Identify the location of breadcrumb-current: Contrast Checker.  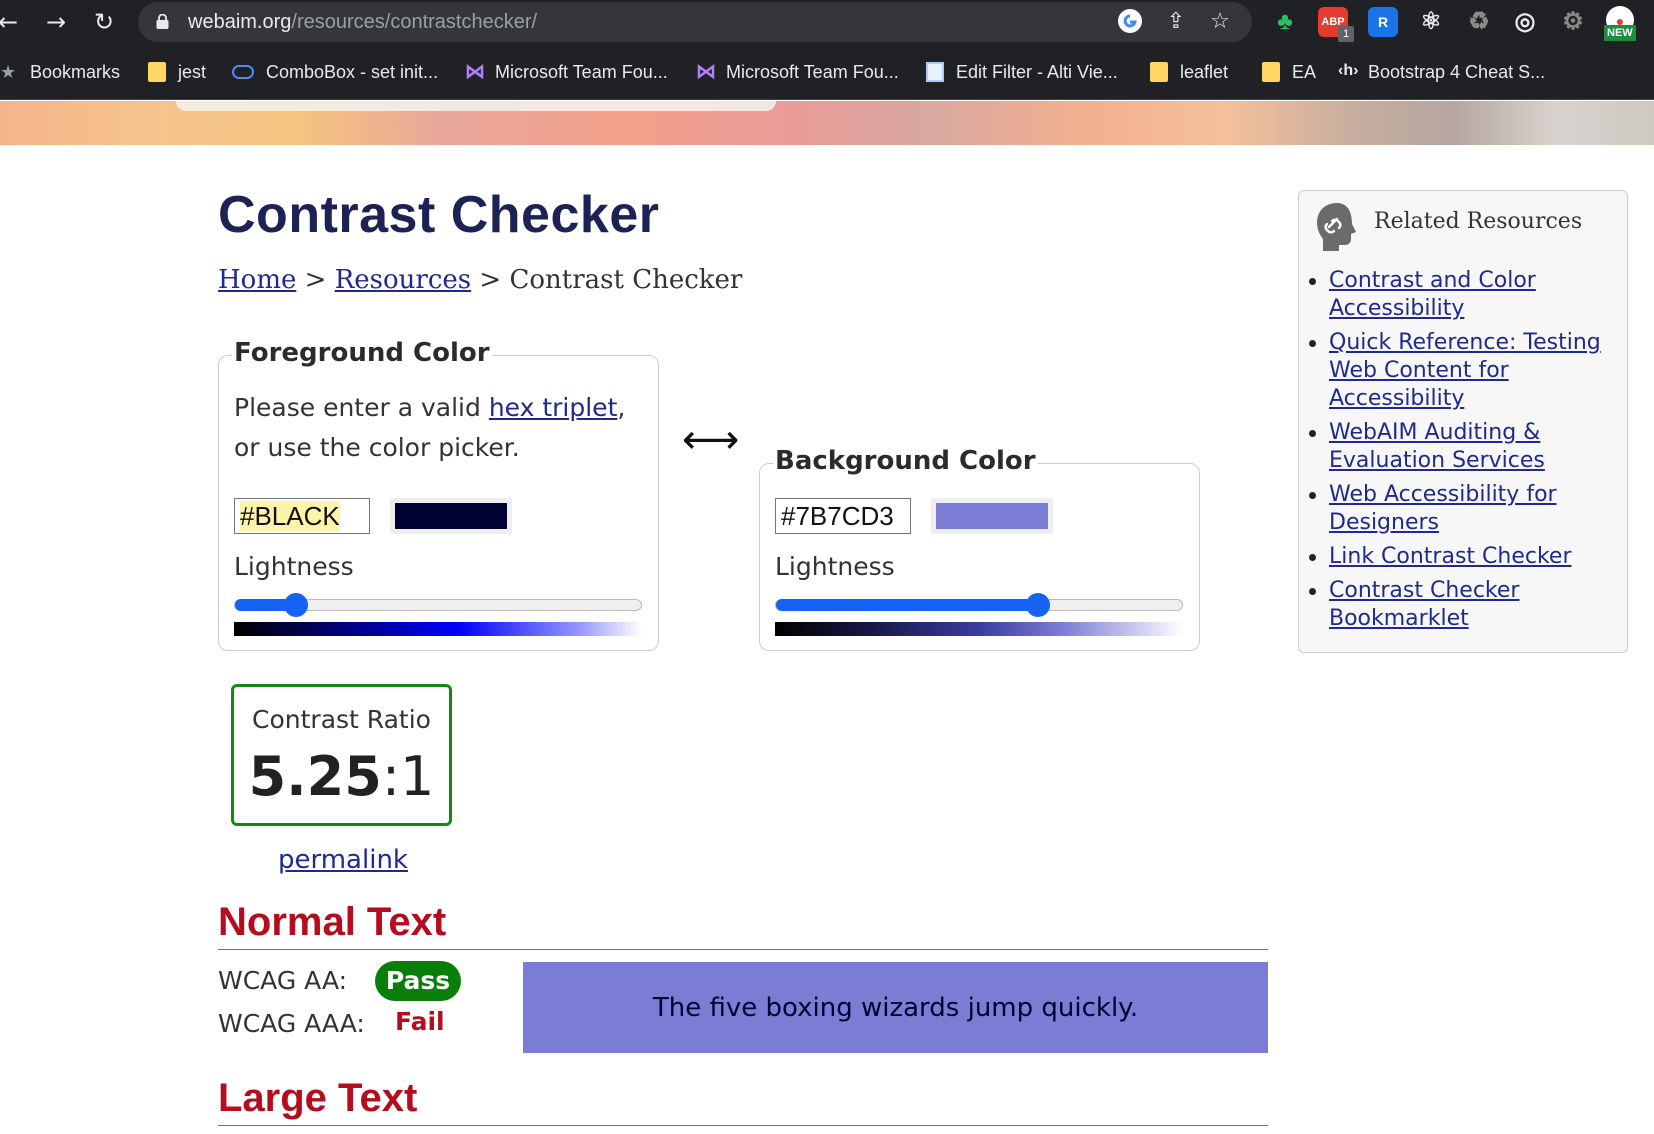
(626, 280).